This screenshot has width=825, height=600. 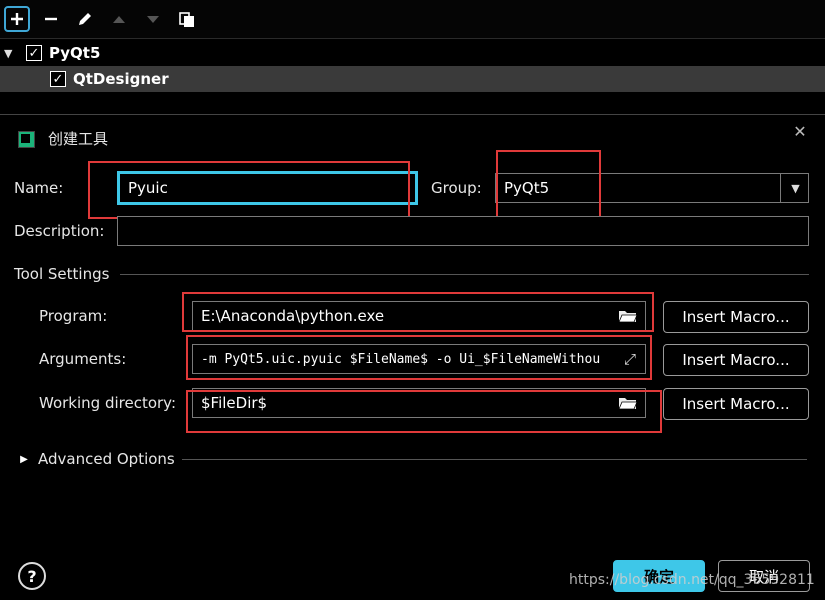 What do you see at coordinates (83, 359) in the screenshot?
I see `arguments-label: Arguments:` at bounding box center [83, 359].